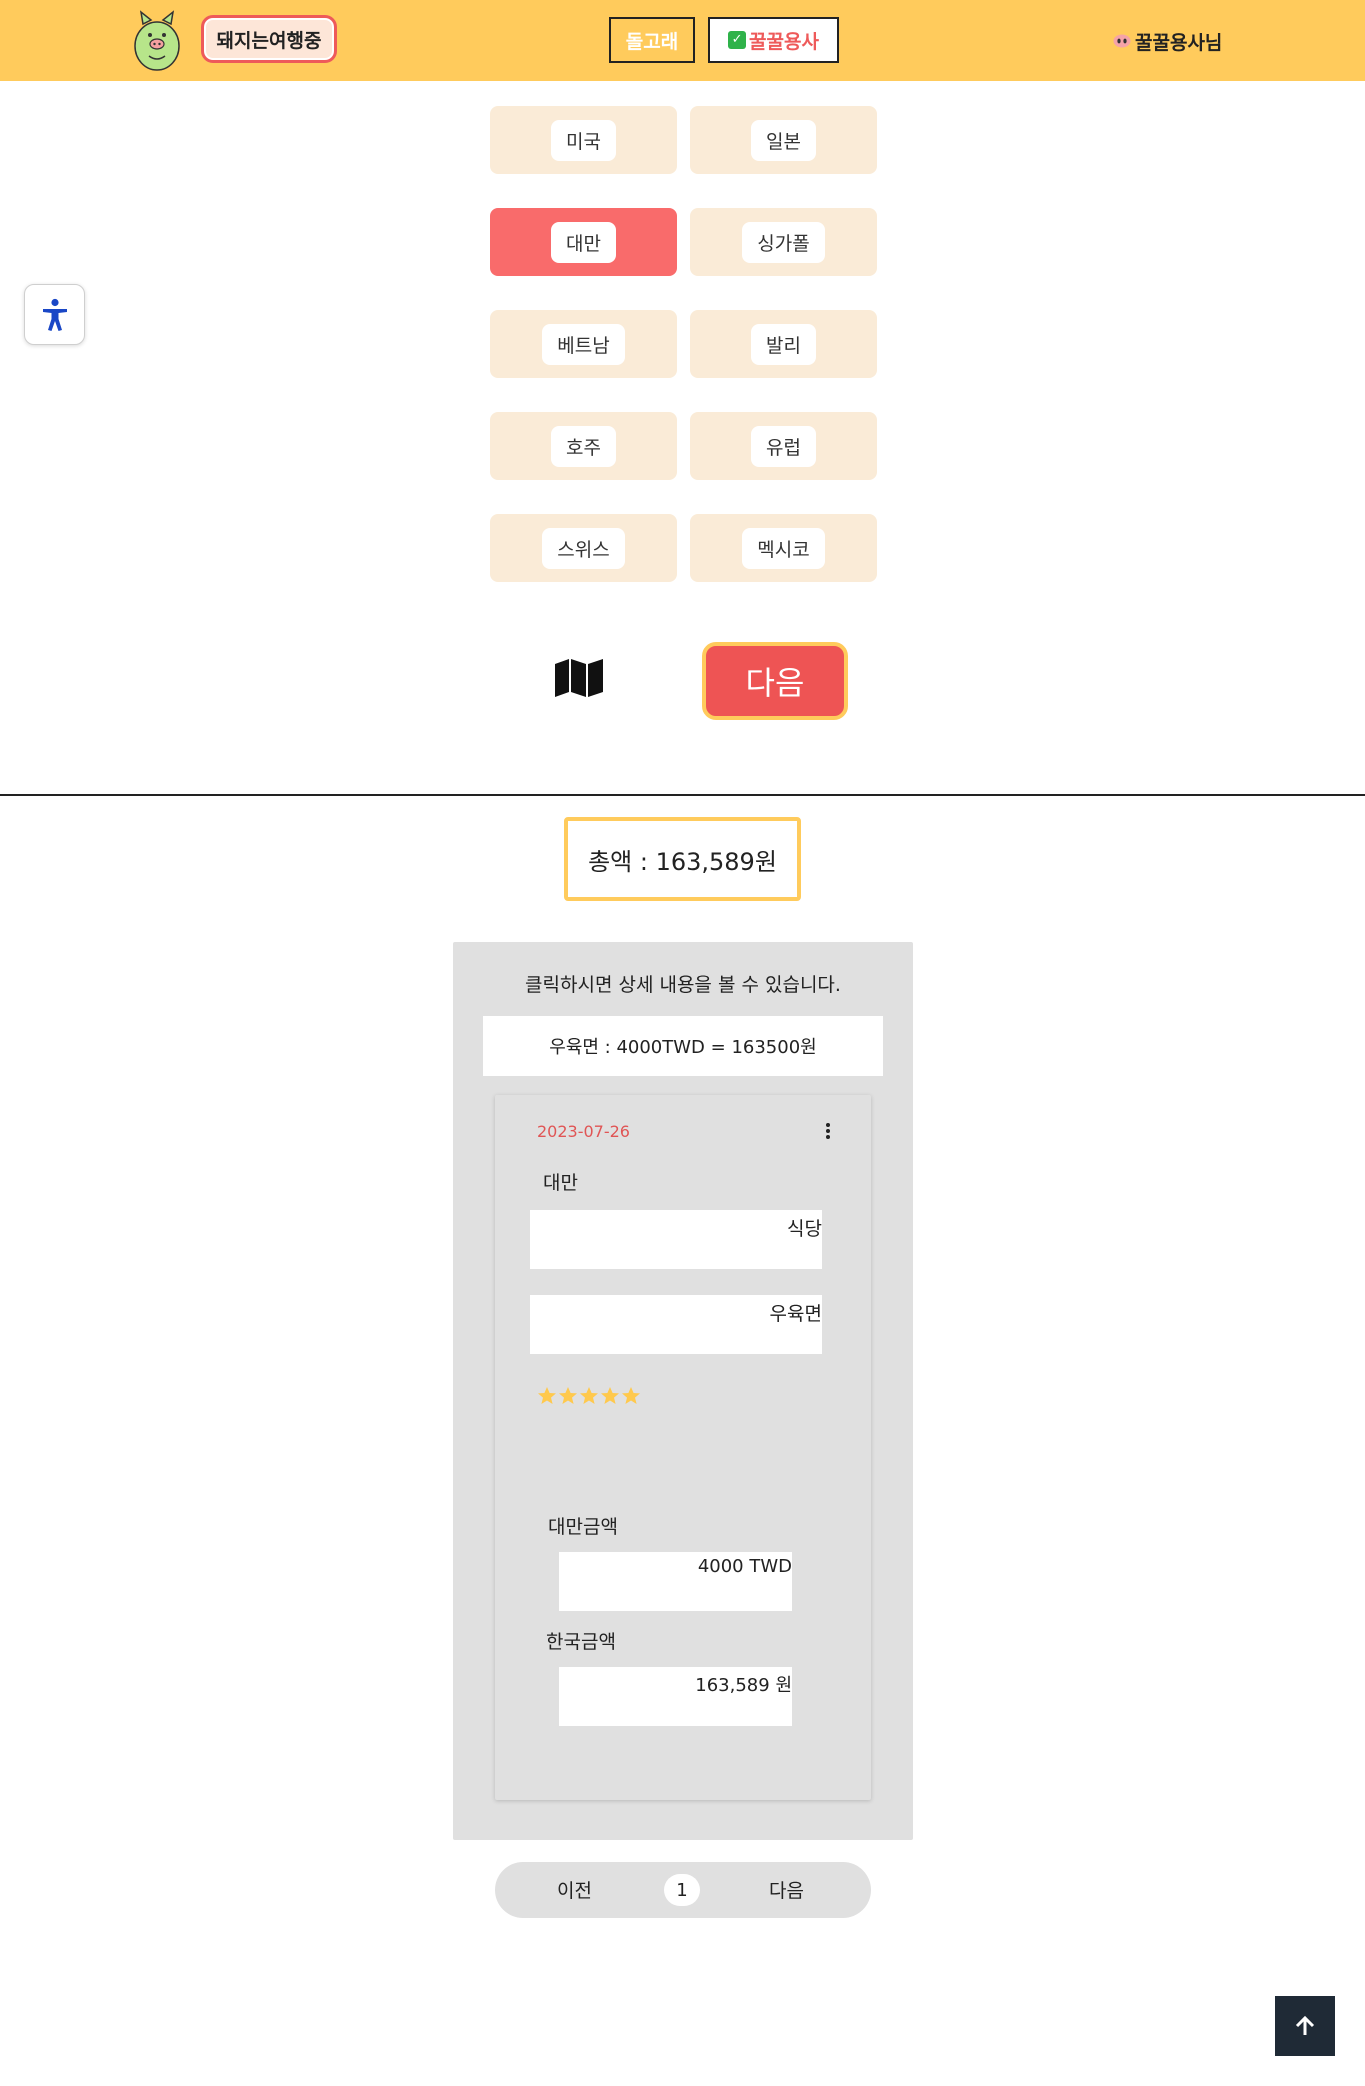  I want to click on country-singapore-button: 싱가폴, so click(783, 242).